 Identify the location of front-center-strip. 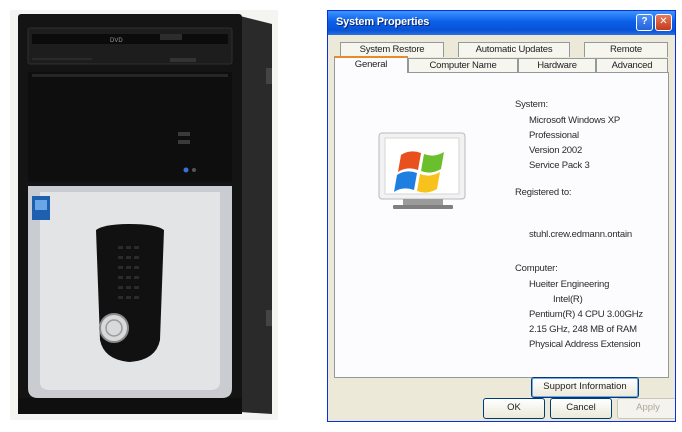
(130, 293).